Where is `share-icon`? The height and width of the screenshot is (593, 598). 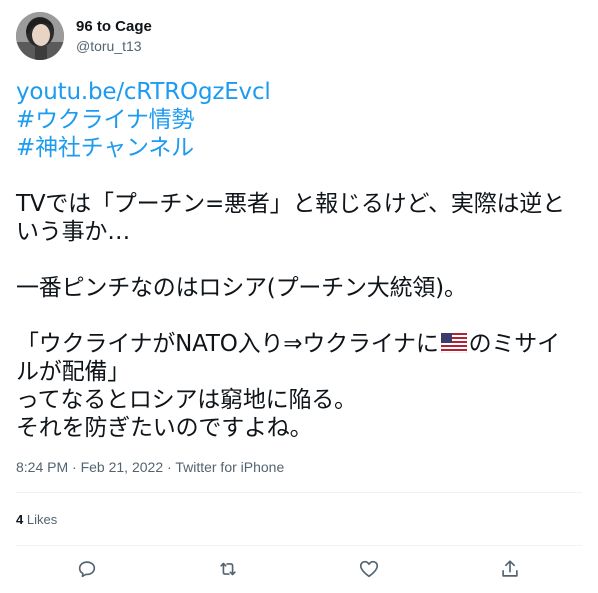
share-icon is located at coordinates (510, 568).